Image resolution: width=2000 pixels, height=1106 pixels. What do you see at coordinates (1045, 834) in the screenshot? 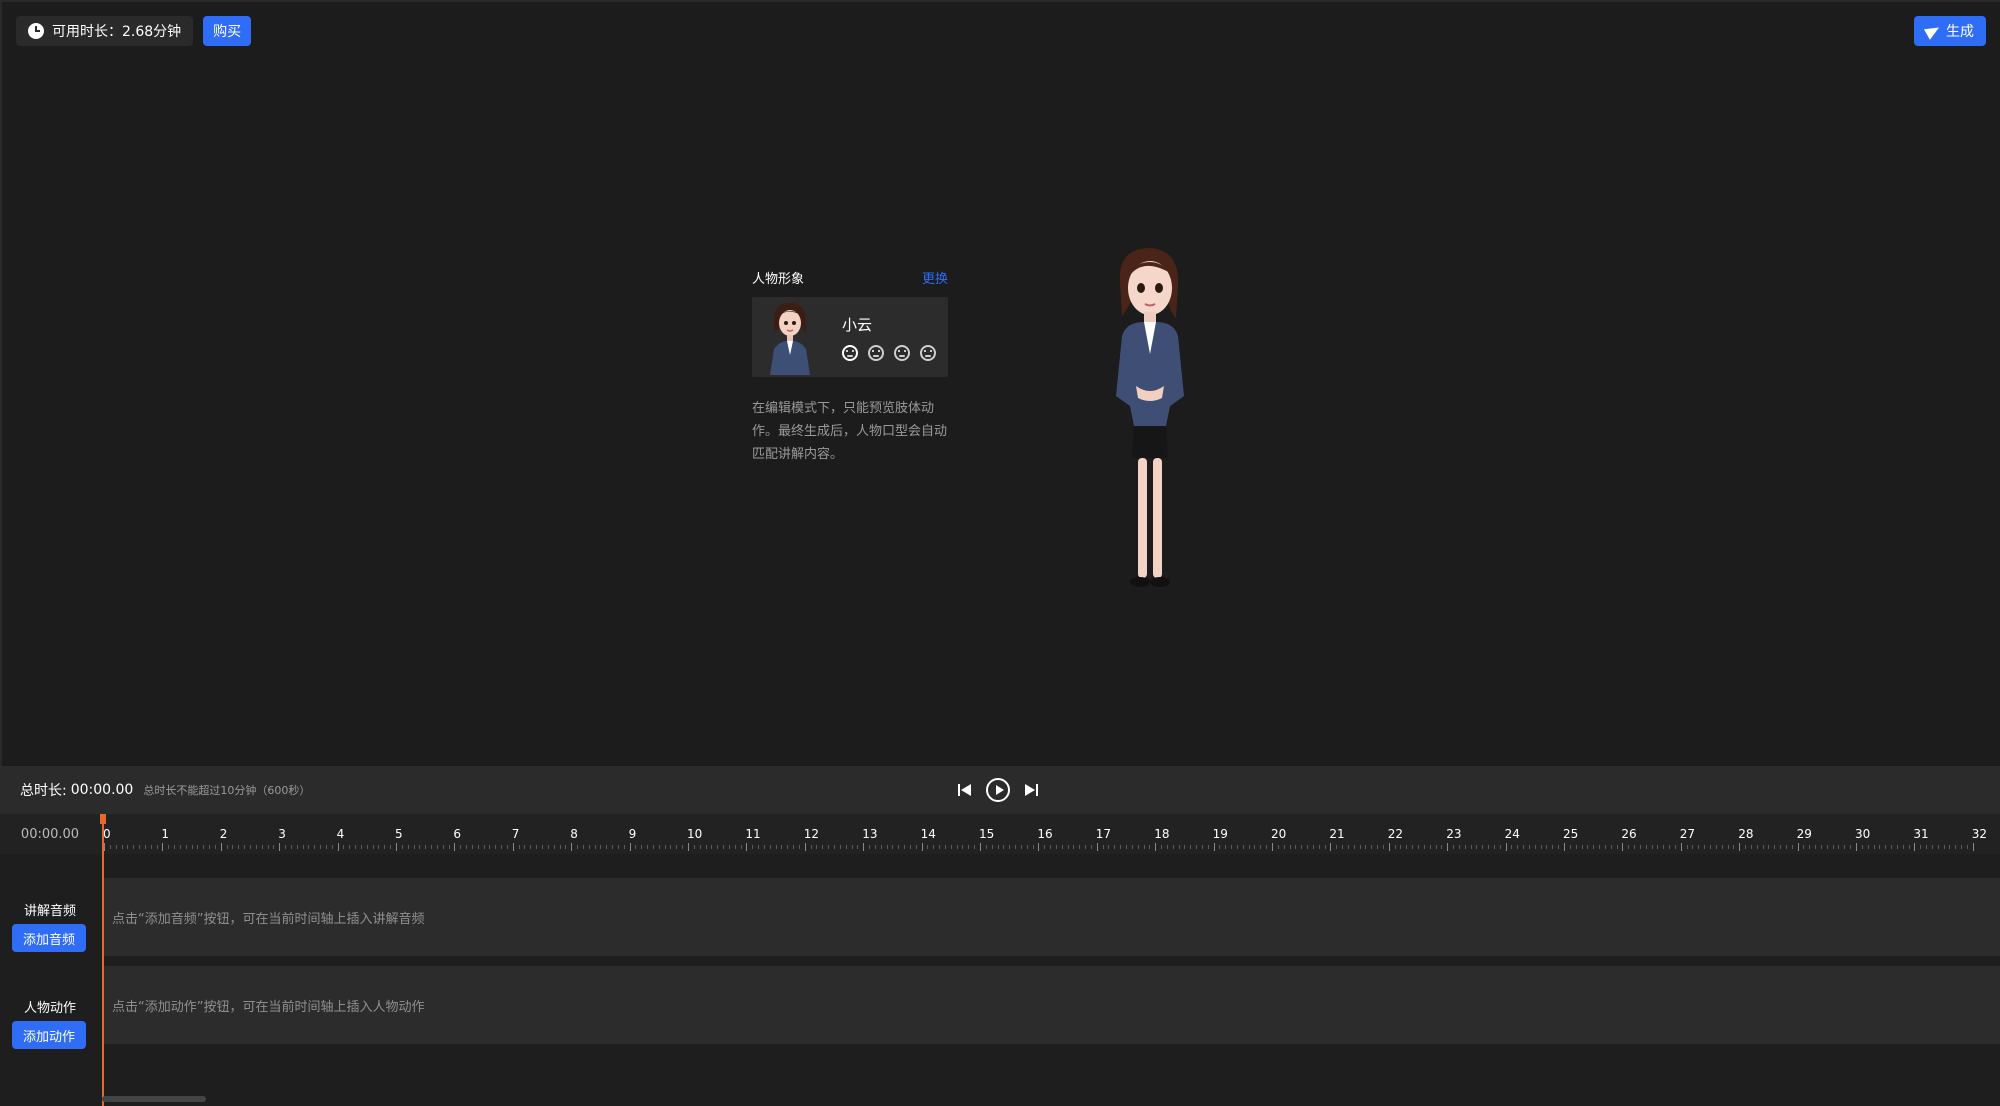
I see `ruler-tick-label: 16` at bounding box center [1045, 834].